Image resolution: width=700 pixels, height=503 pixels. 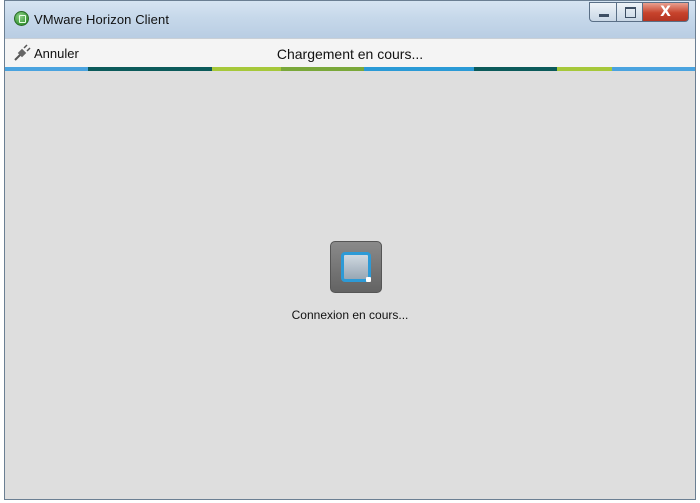 I want to click on close-button: X, so click(x=666, y=12).